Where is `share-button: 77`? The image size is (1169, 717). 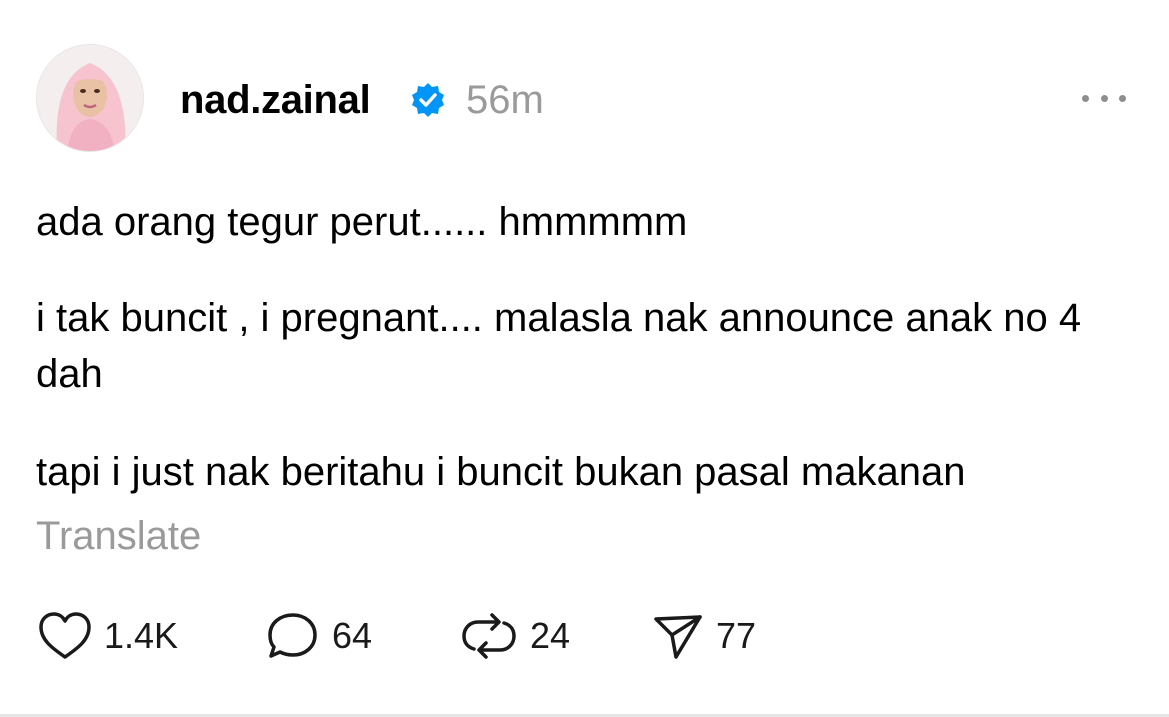 share-button: 77 is located at coordinates (704, 636).